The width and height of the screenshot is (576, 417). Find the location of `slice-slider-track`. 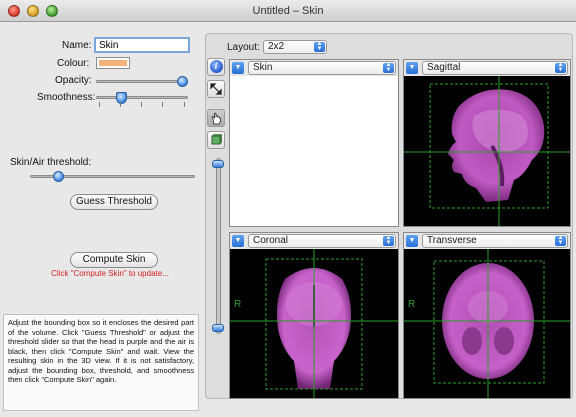

slice-slider-track is located at coordinates (218, 246).